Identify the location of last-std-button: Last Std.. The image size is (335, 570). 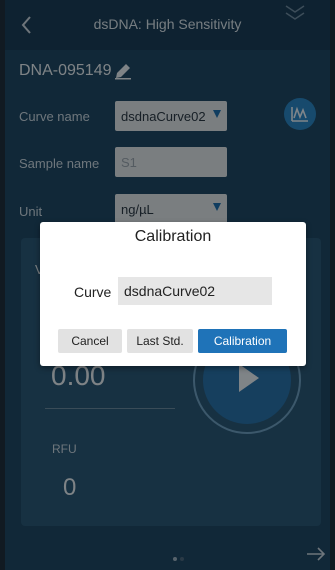
(160, 341).